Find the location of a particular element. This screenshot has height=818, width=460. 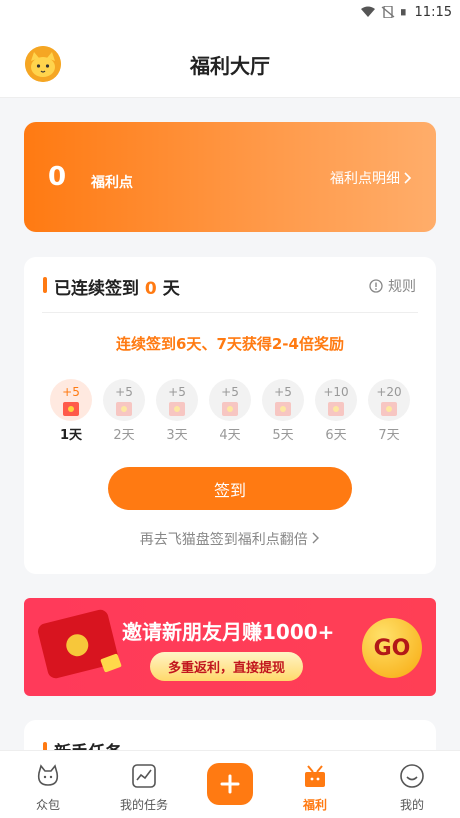

tab-label: 我的任务 is located at coordinates (143, 805).